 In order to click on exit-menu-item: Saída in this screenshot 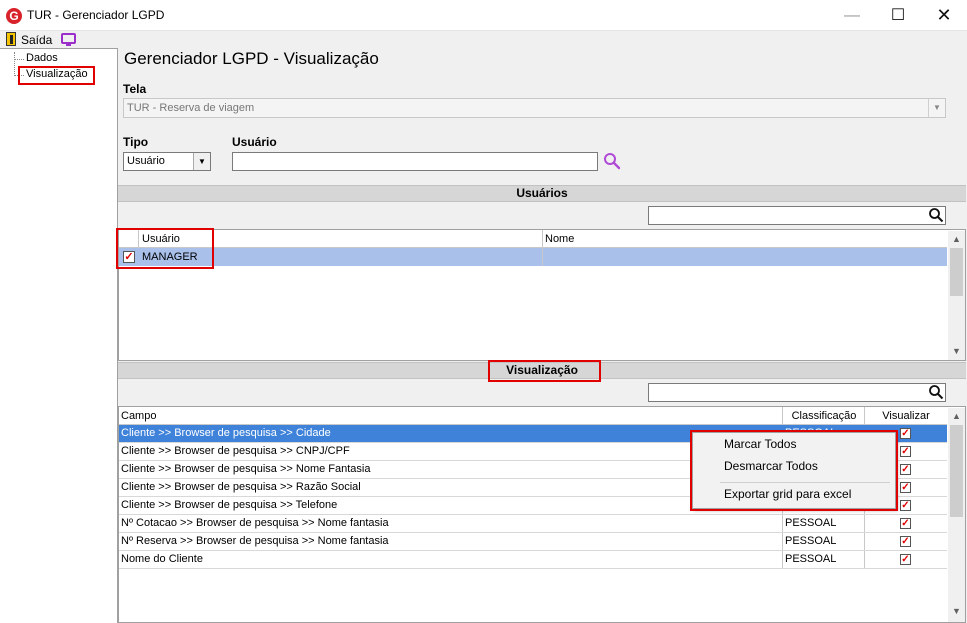, I will do `click(36, 40)`.